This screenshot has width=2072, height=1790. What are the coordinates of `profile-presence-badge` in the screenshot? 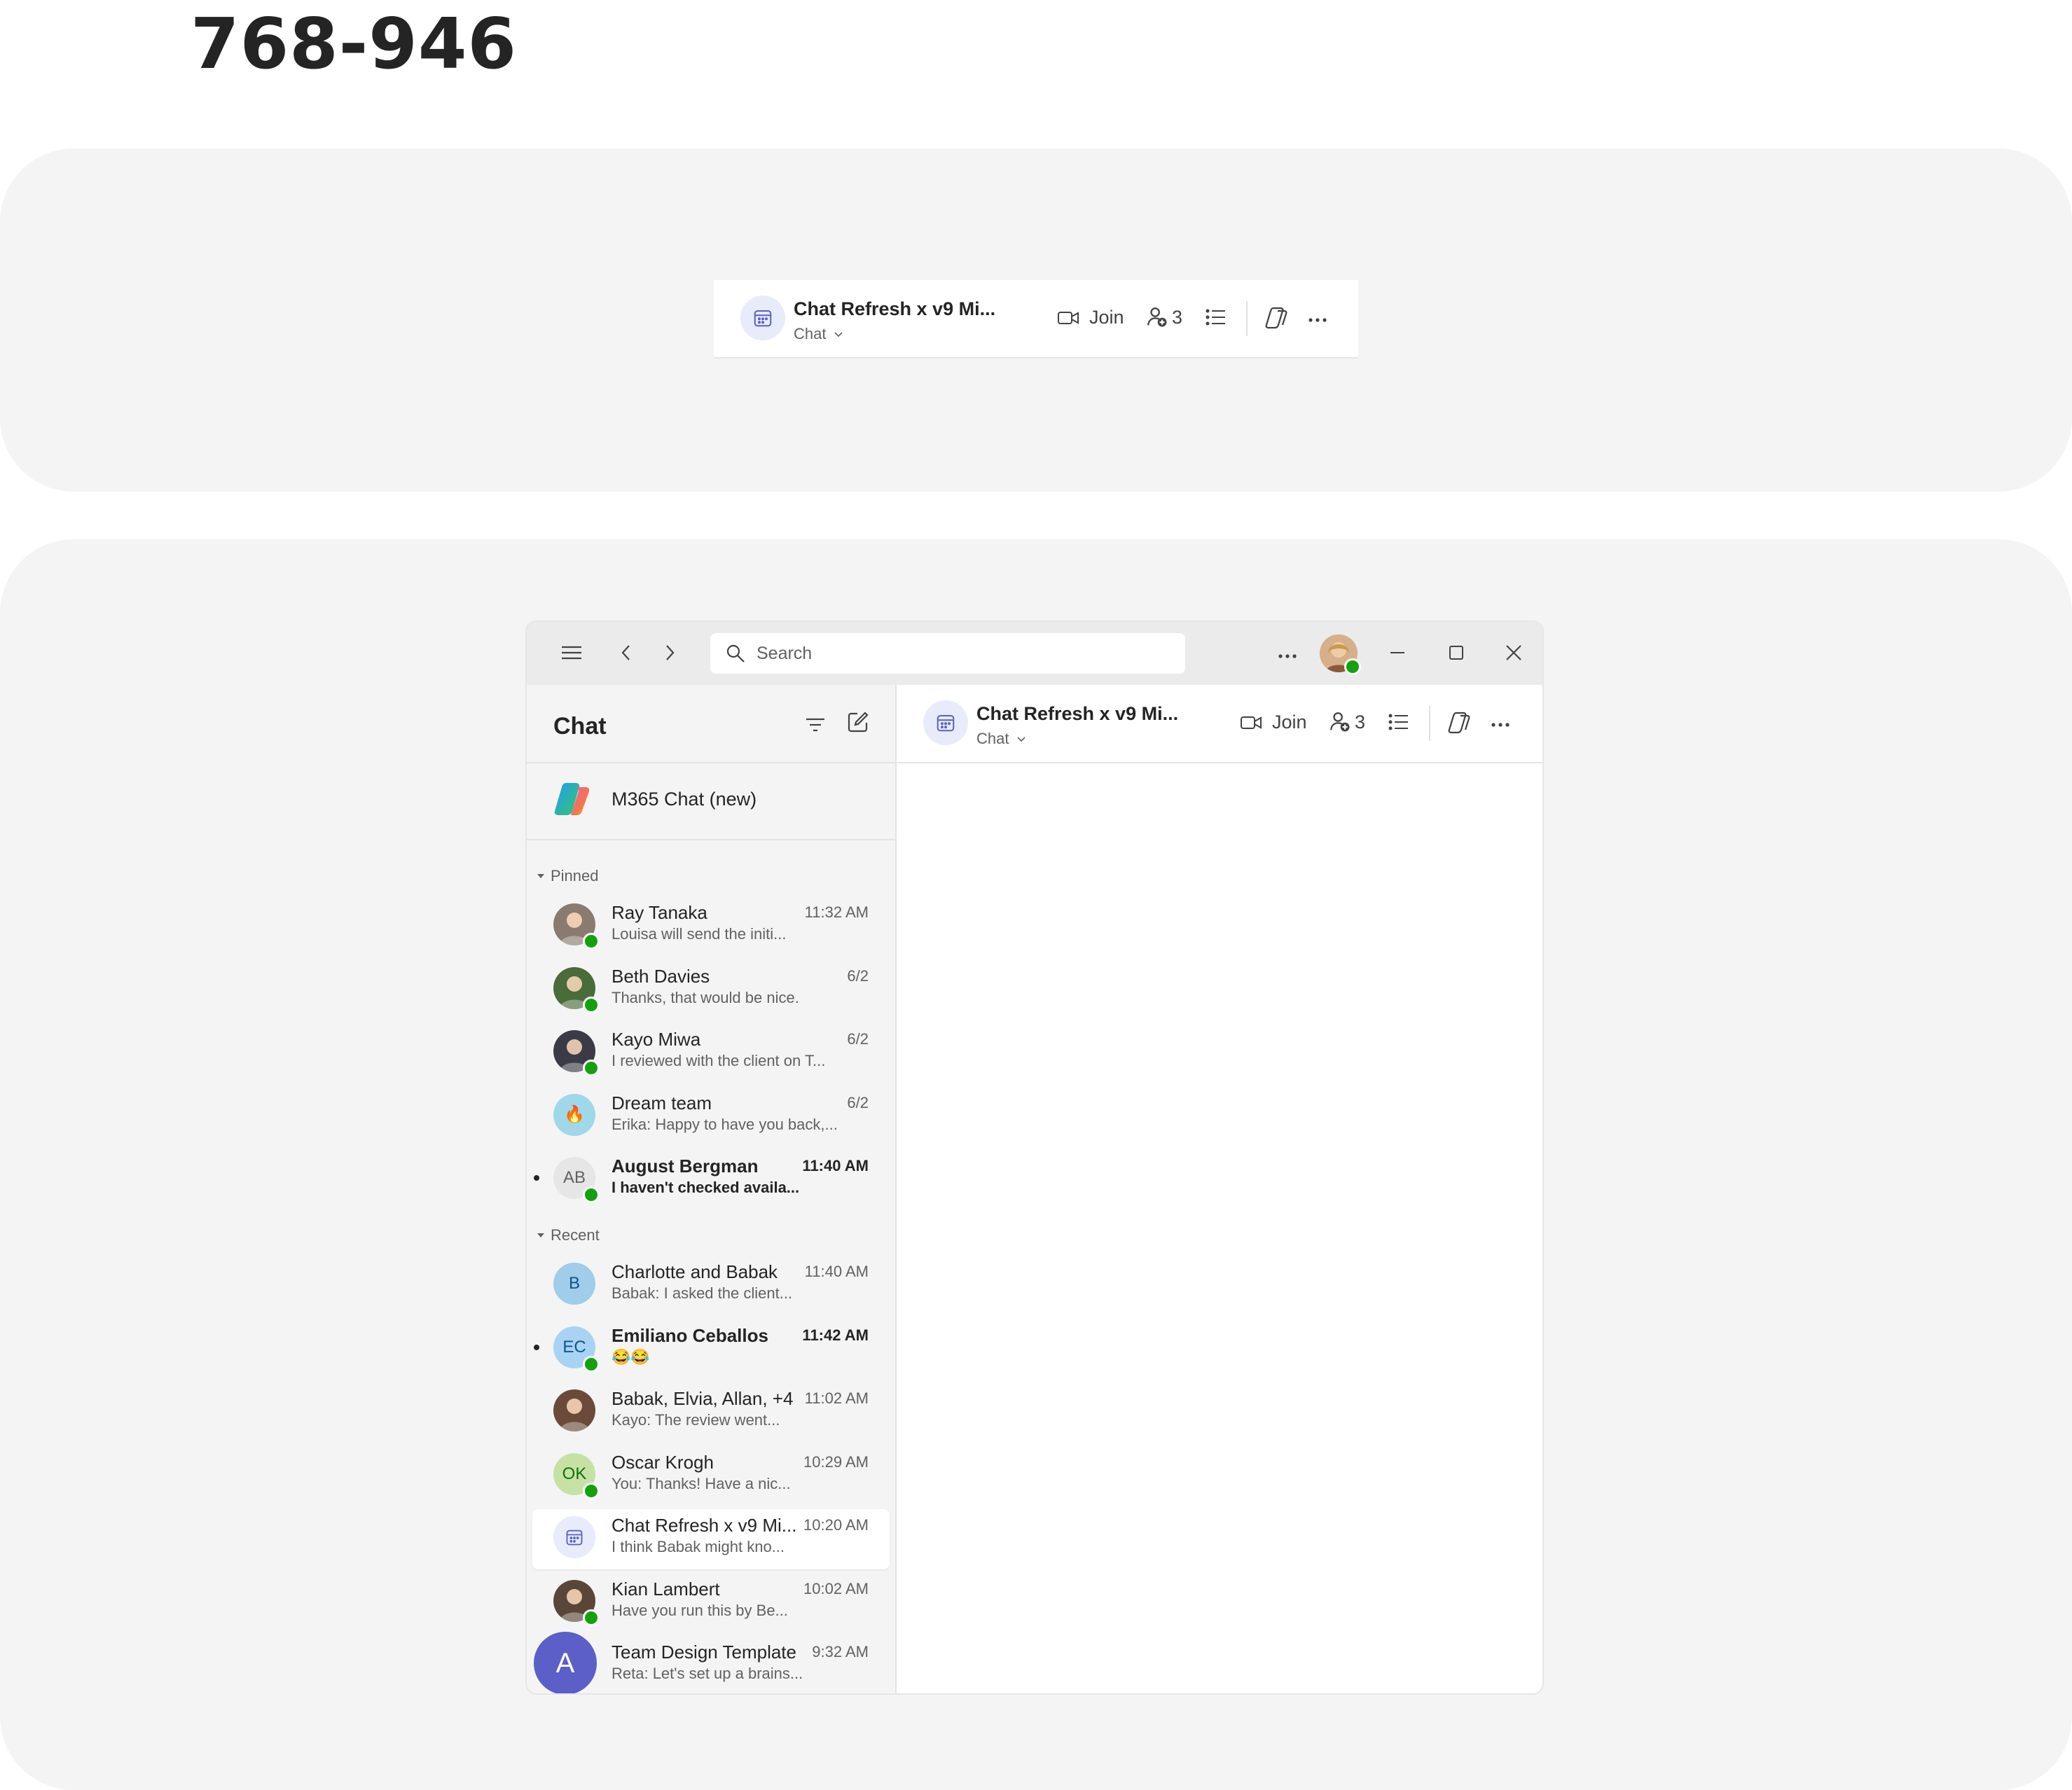 It's located at (1353, 666).